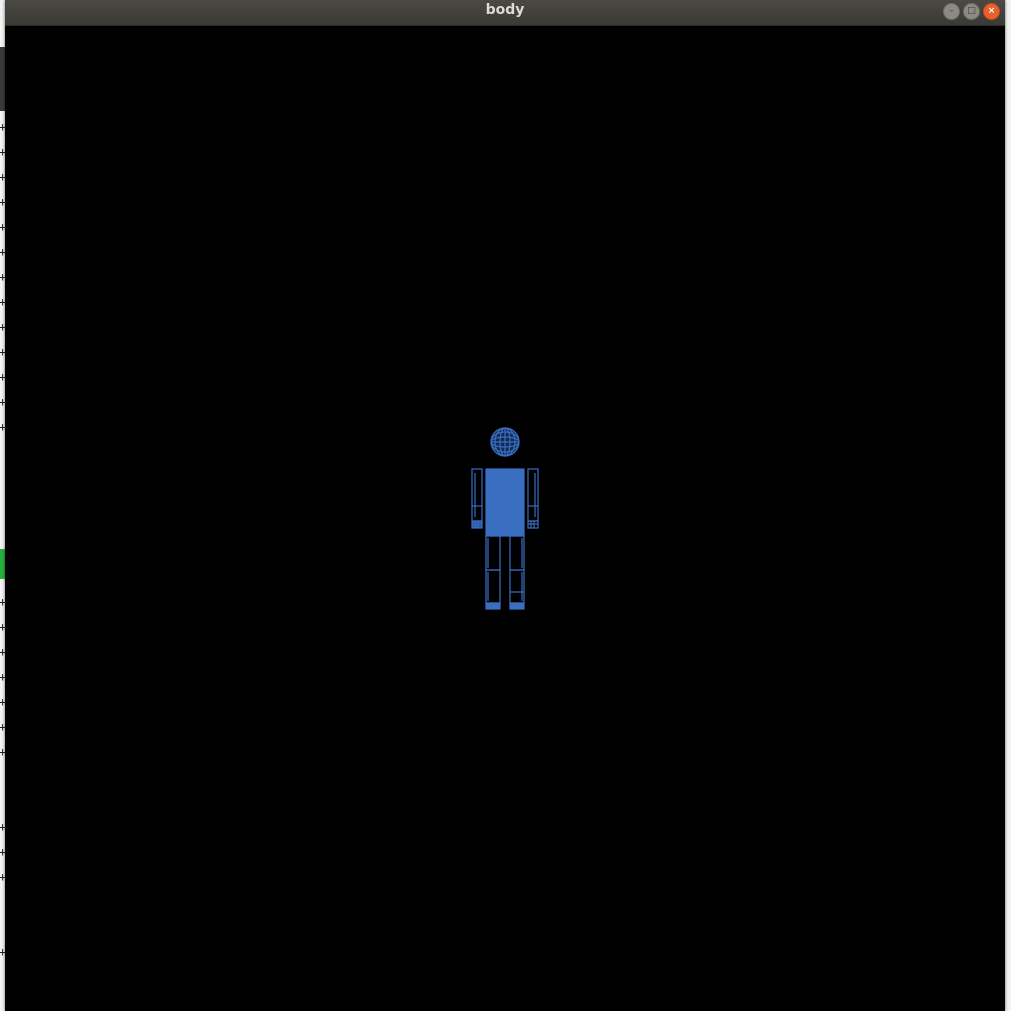 The width and height of the screenshot is (1011, 1011). I want to click on torso, so click(505, 502).